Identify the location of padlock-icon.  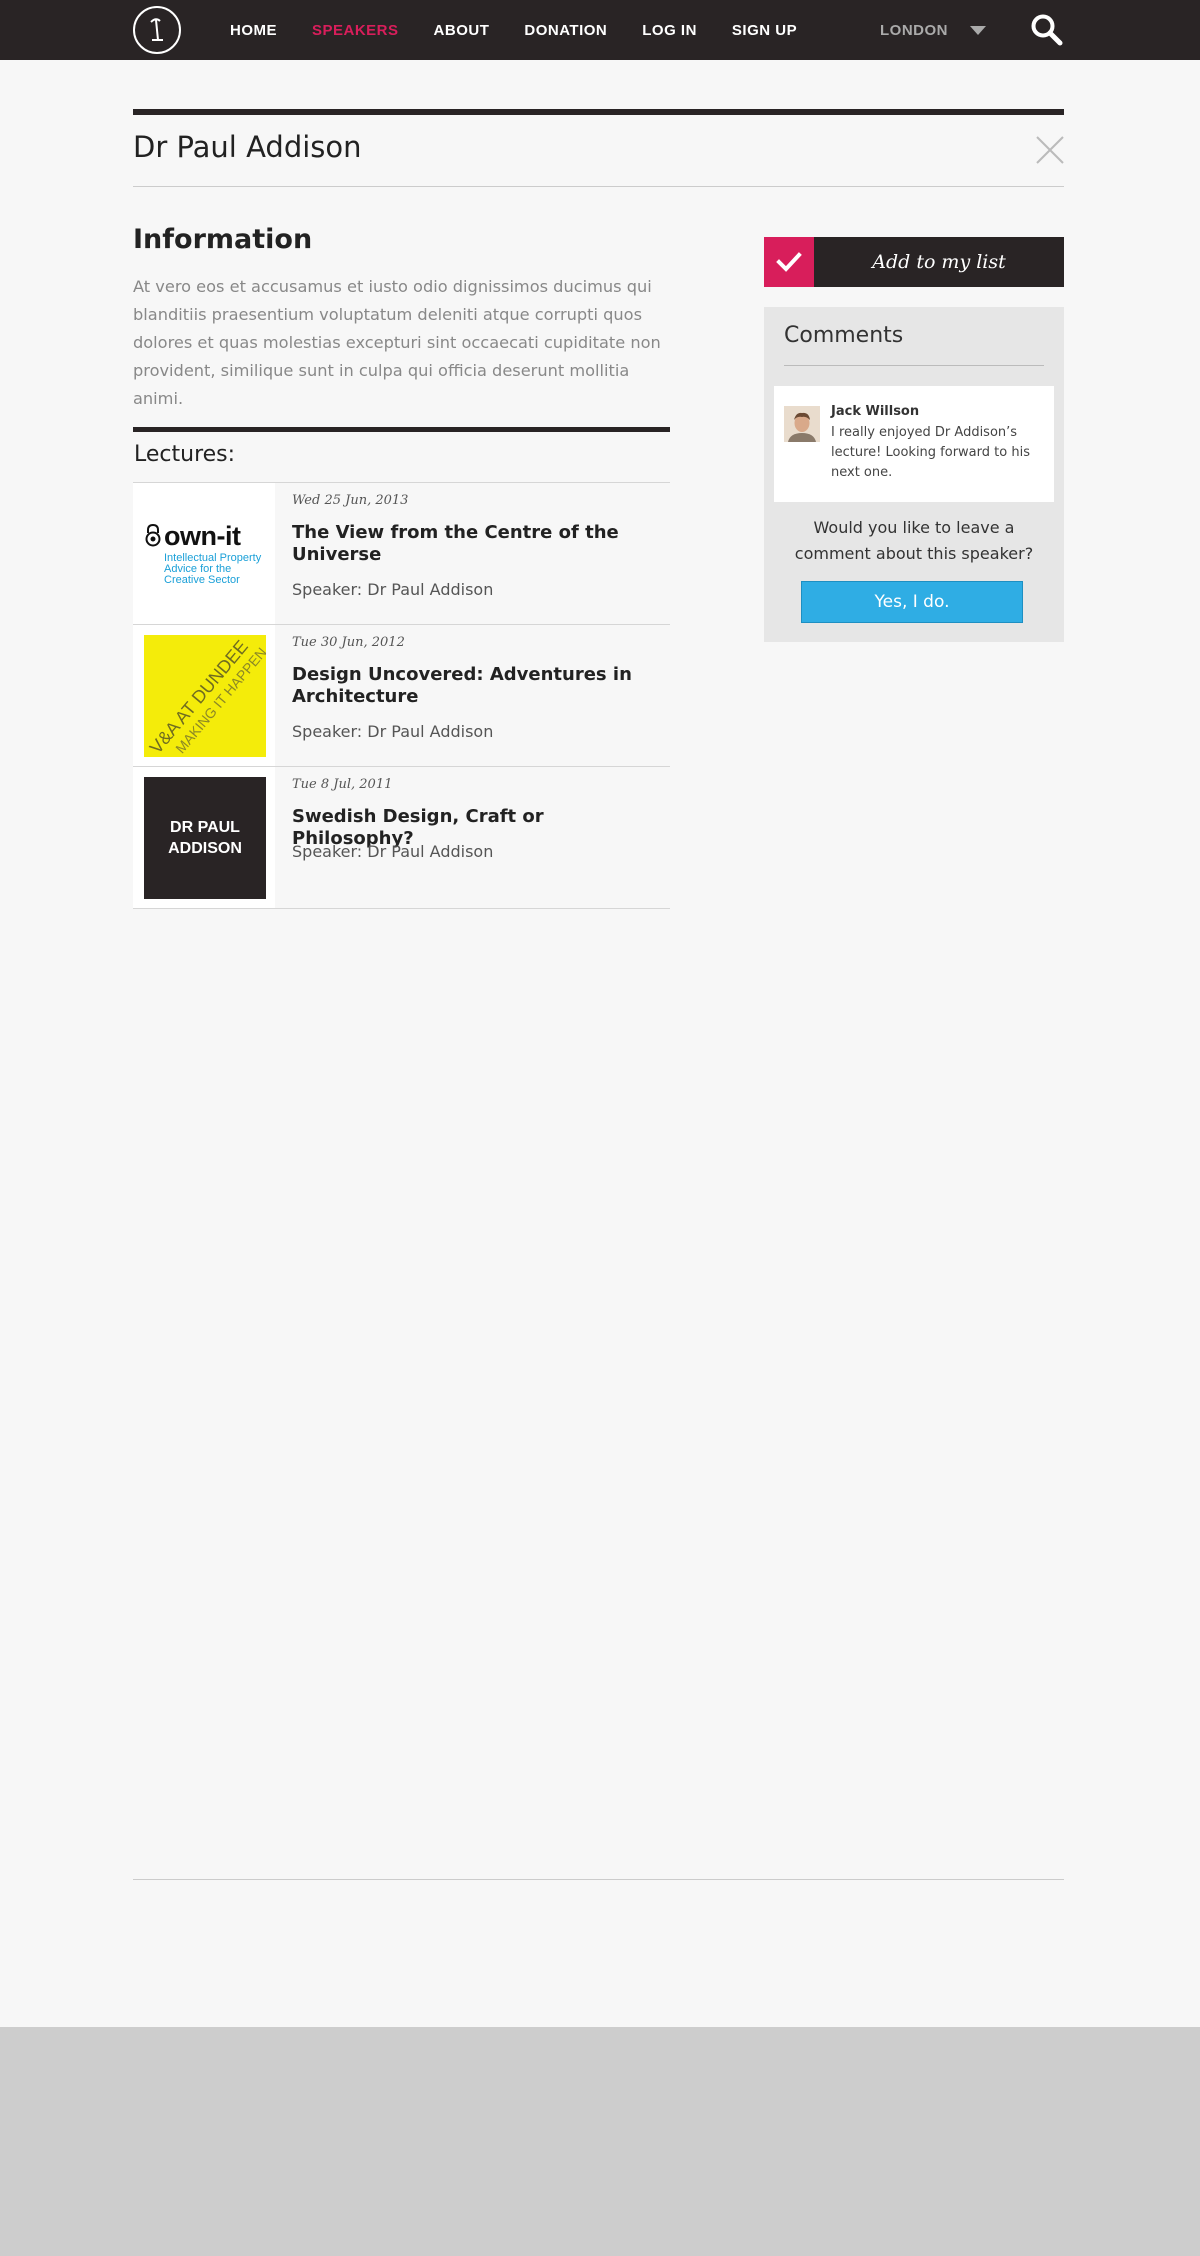
(153, 535).